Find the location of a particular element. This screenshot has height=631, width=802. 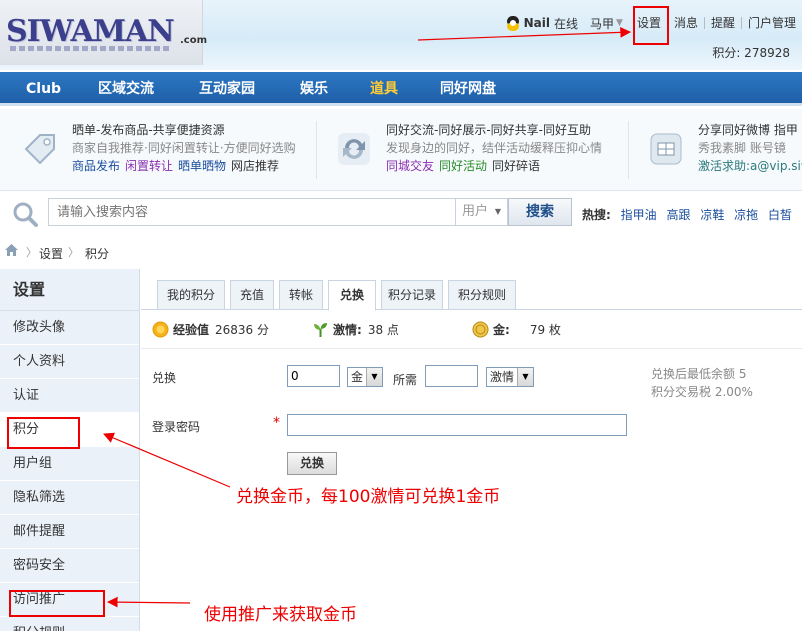

sun-icon is located at coordinates (160, 329).